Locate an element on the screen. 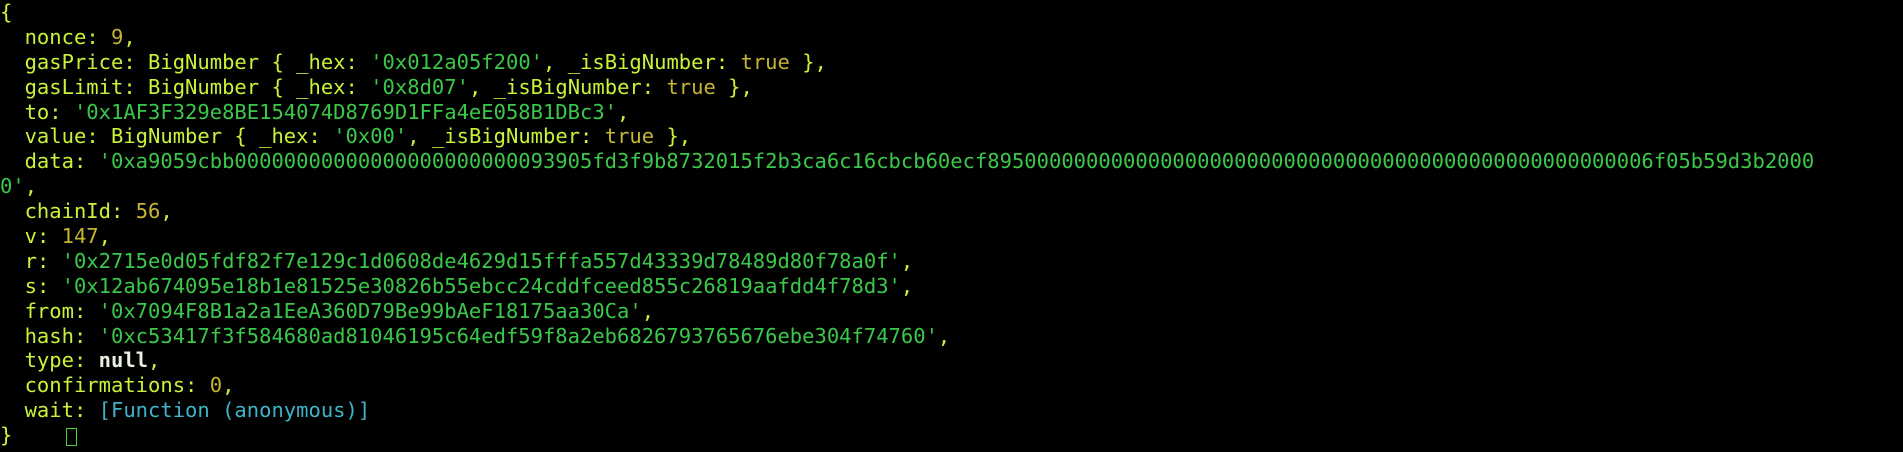  field-key: gasPrice is located at coordinates (74, 61).